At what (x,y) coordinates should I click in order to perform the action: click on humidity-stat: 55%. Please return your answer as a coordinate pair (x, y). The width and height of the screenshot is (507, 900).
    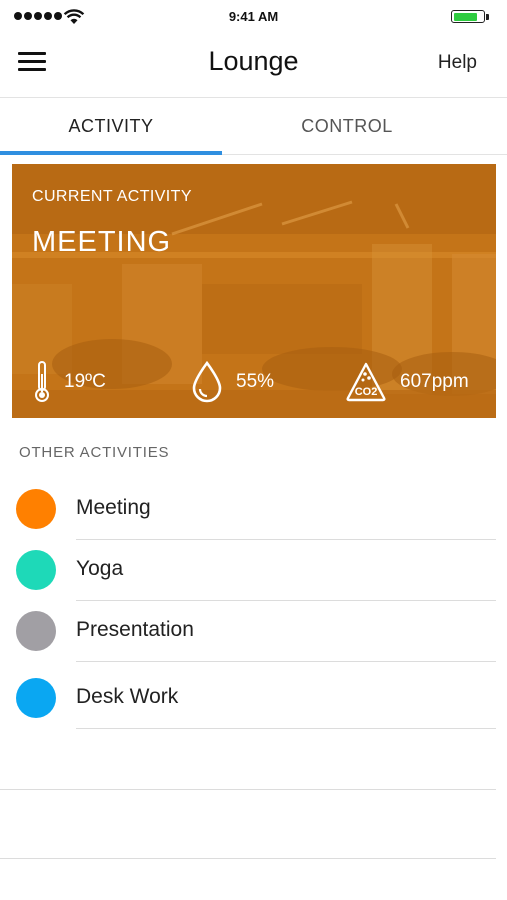
    Looking at the image, I should click on (232, 382).